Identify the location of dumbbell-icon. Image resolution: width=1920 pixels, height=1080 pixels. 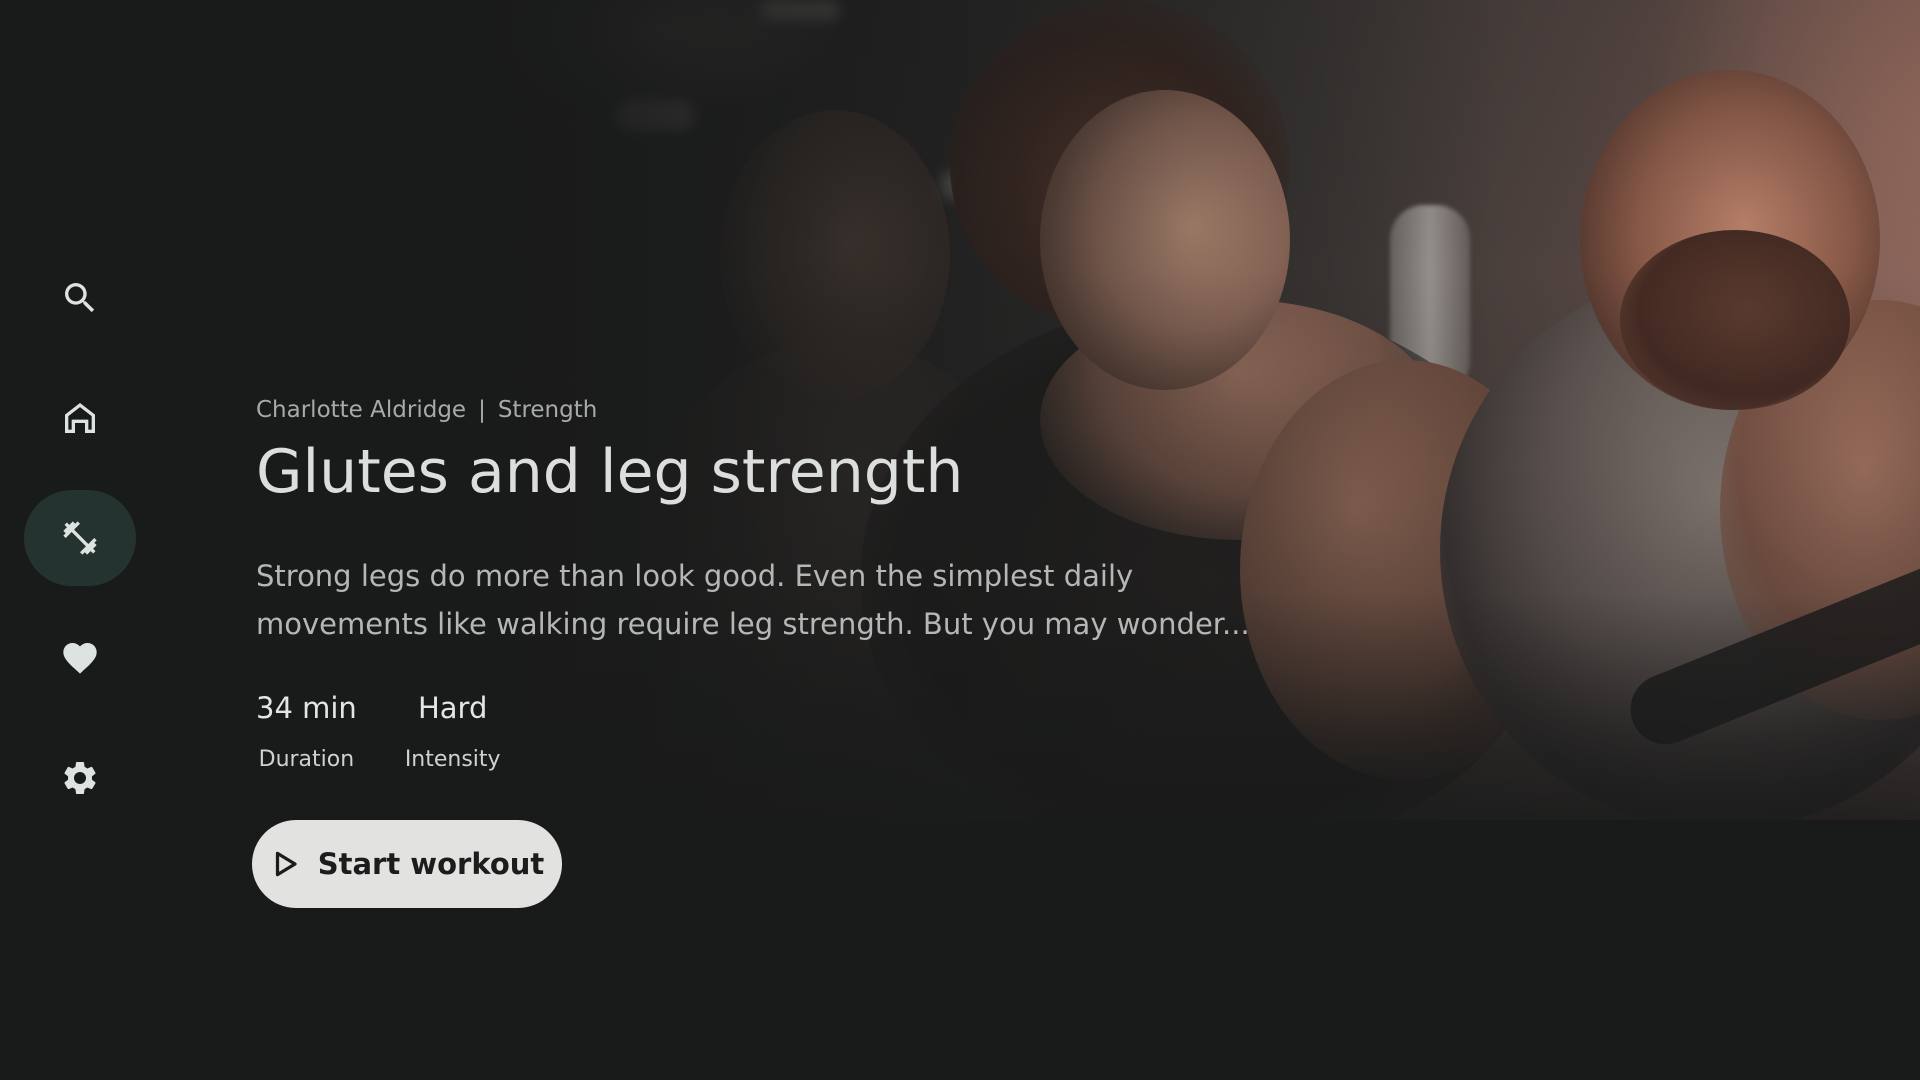
(80, 538).